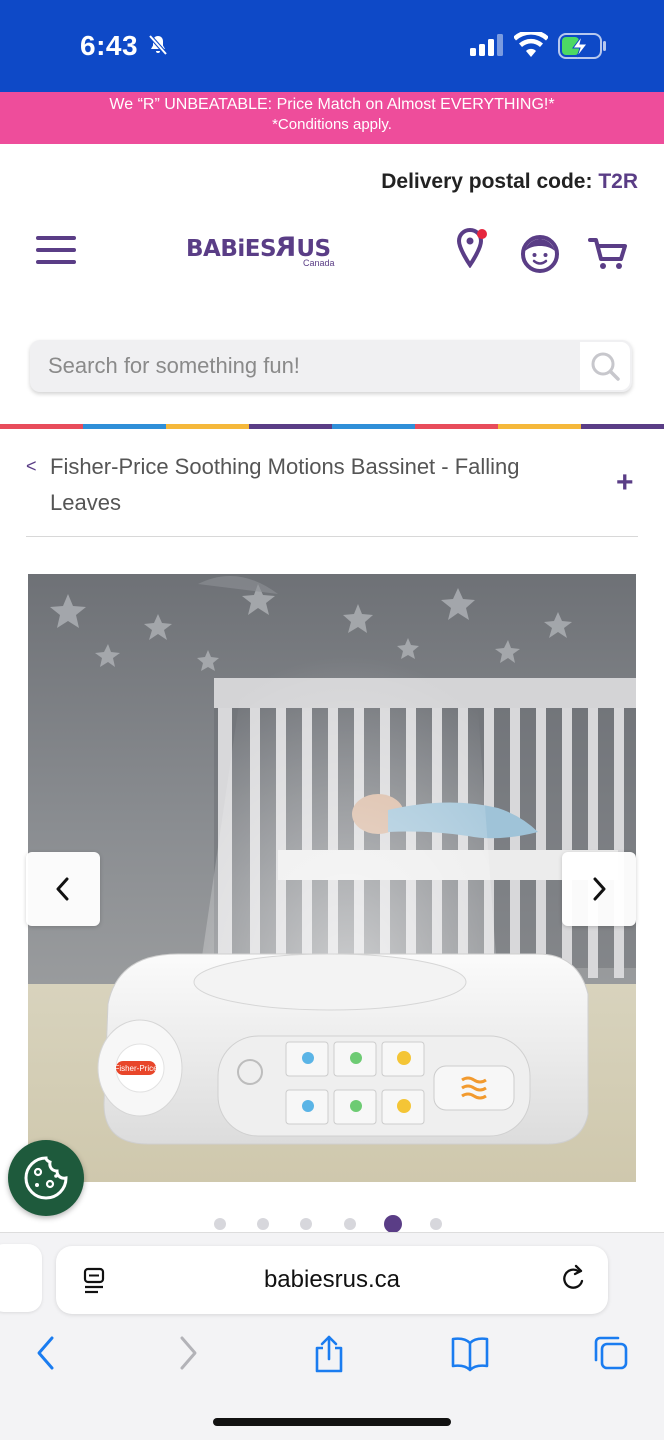 The image size is (664, 1440). I want to click on cookie-icon, so click(46, 1178).